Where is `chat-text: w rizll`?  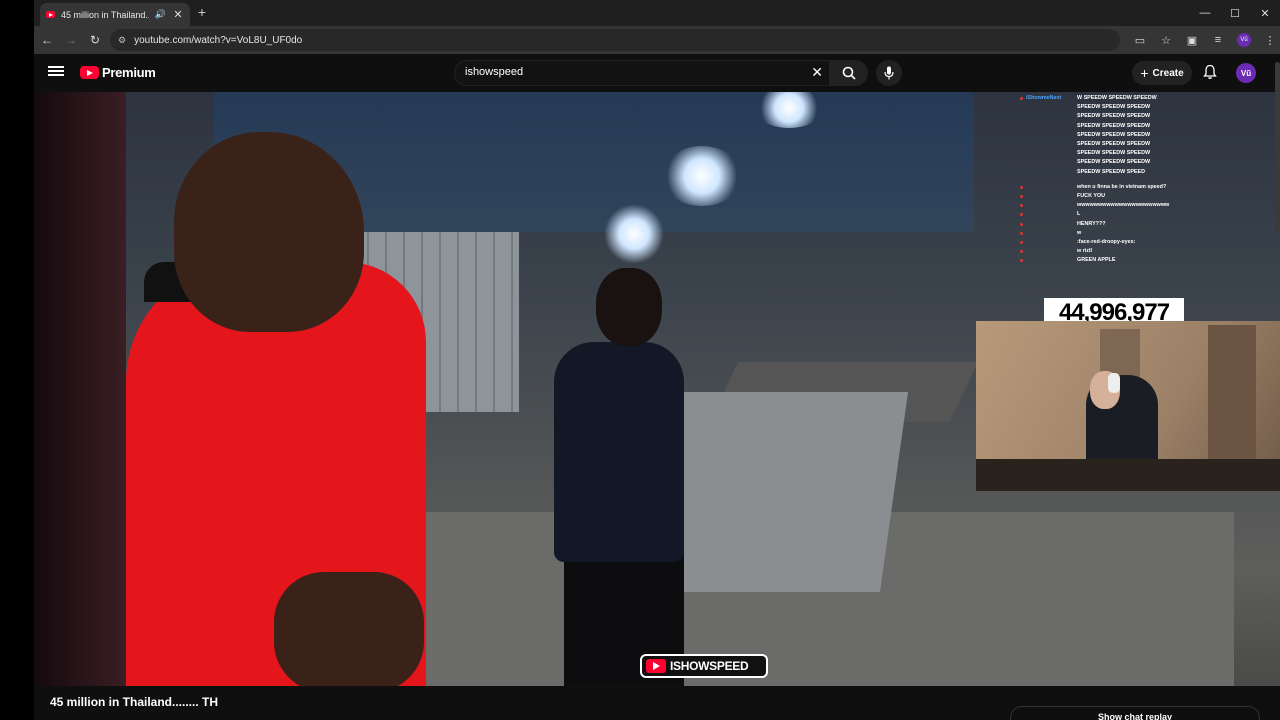
chat-text: w rizll is located at coordinates (1084, 251).